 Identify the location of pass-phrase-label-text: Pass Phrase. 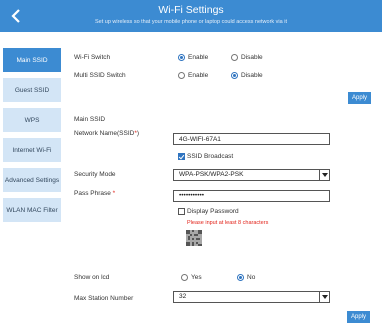
(92, 193).